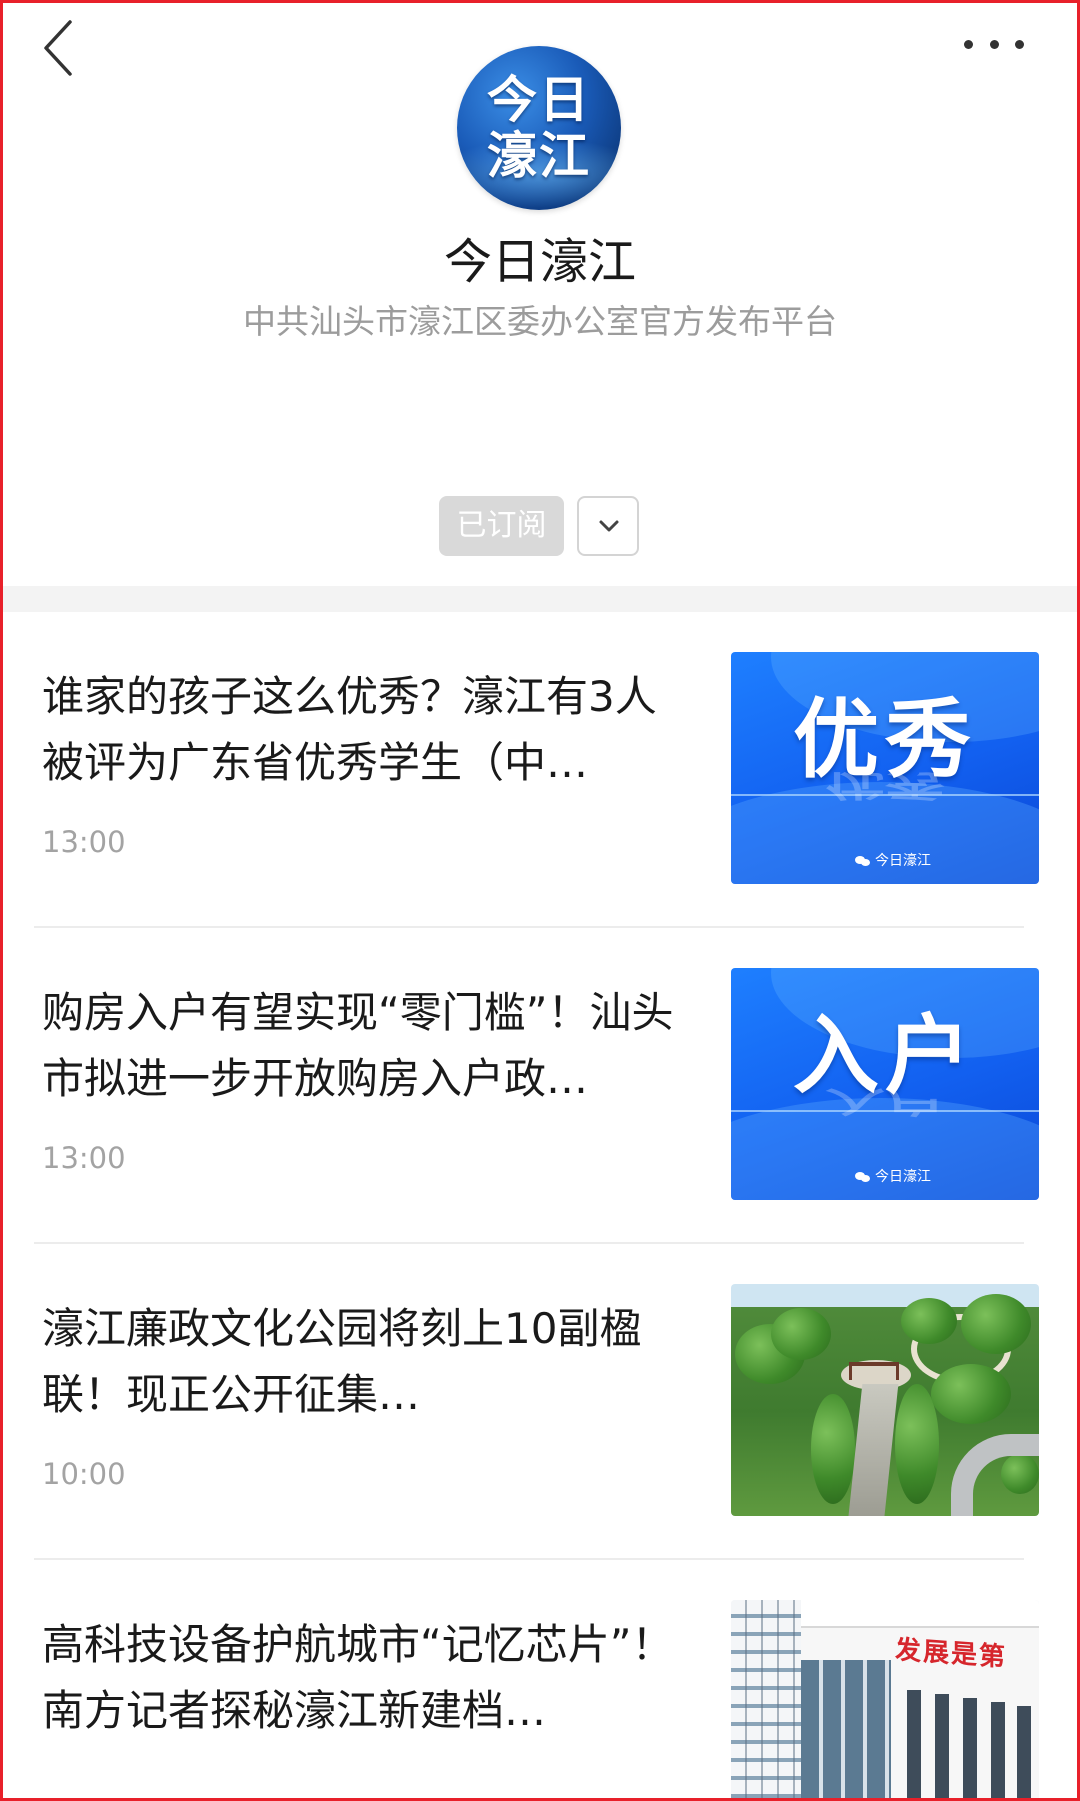 The height and width of the screenshot is (1801, 1080). I want to click on article-item: 高科技设备护航城市“记忆芯片”！南方记者探秘濠江新建档… 发展是第, so click(540, 1680).